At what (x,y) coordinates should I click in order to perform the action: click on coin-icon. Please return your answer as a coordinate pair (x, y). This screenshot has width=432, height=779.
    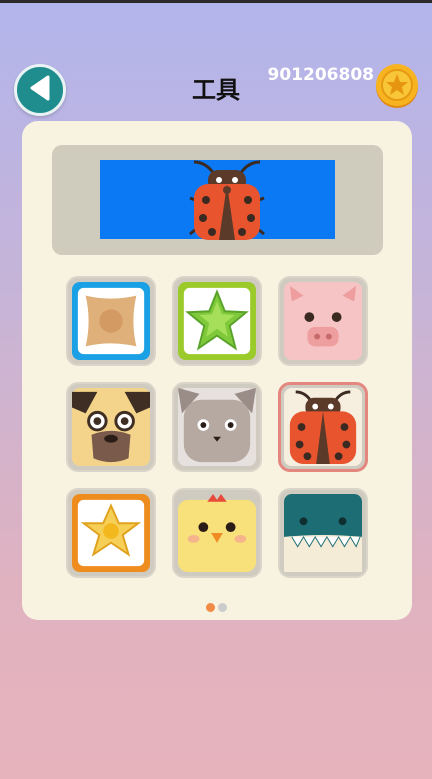
    Looking at the image, I should click on (397, 86).